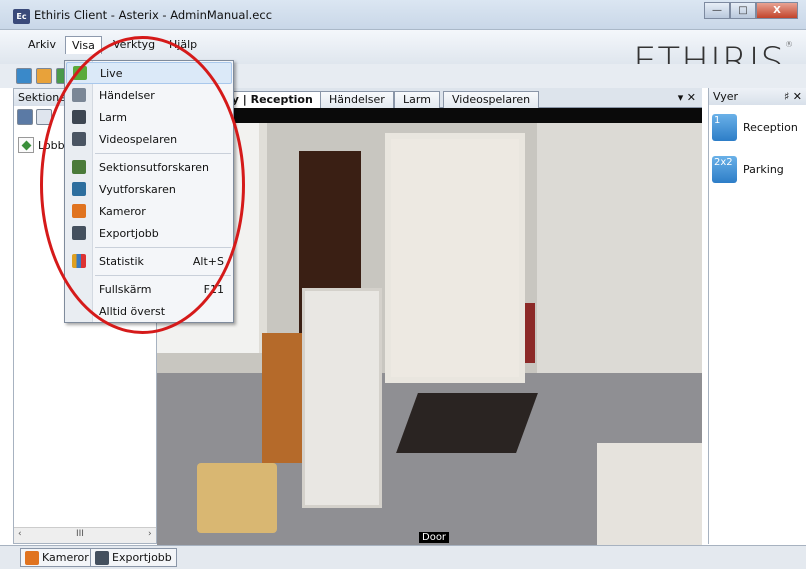  I want to click on logo-mark: ®, so click(789, 44).